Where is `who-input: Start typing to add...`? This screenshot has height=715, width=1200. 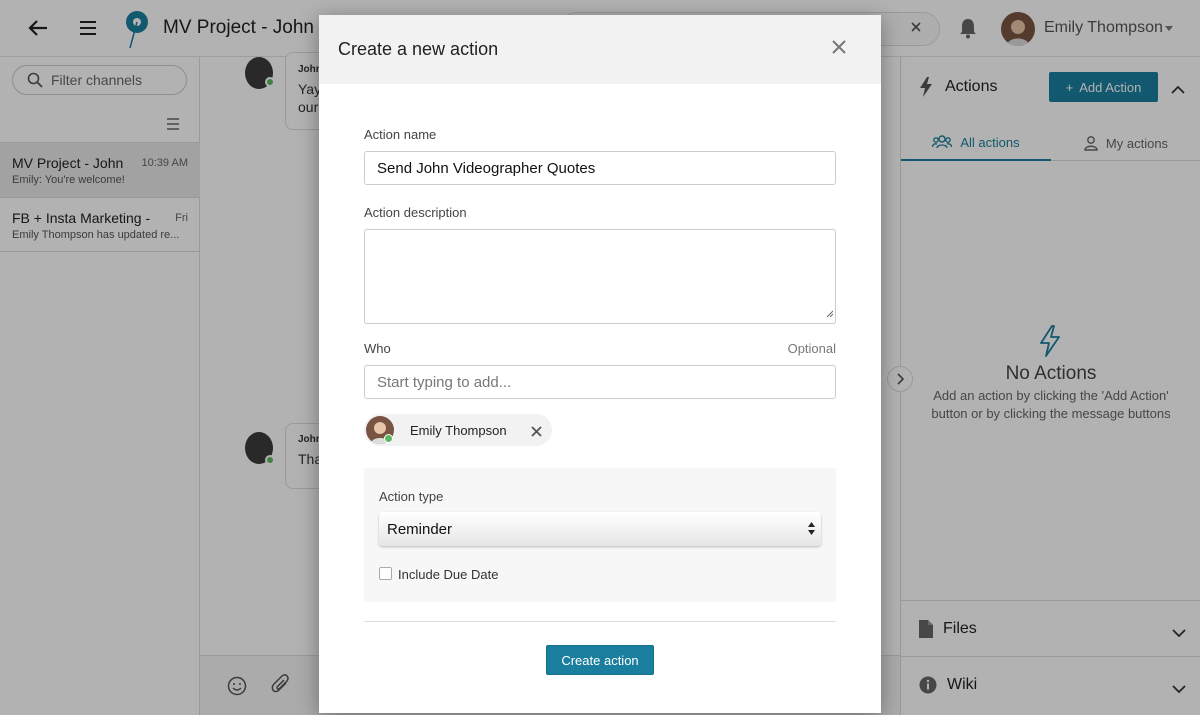 who-input: Start typing to add... is located at coordinates (600, 382).